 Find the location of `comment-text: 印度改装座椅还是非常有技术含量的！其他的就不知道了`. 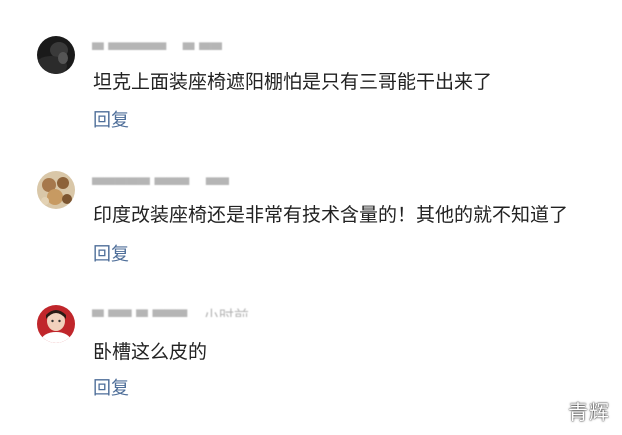

comment-text: 印度改装座椅还是非常有技术含量的！其他的就不知道了 is located at coordinates (331, 215).